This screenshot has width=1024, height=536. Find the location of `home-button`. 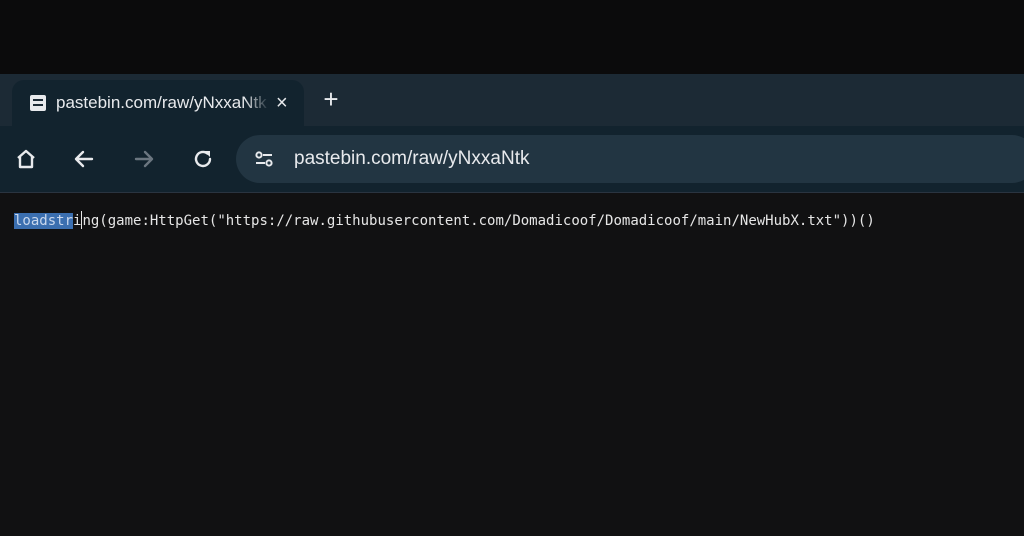

home-button is located at coordinates (26, 159).